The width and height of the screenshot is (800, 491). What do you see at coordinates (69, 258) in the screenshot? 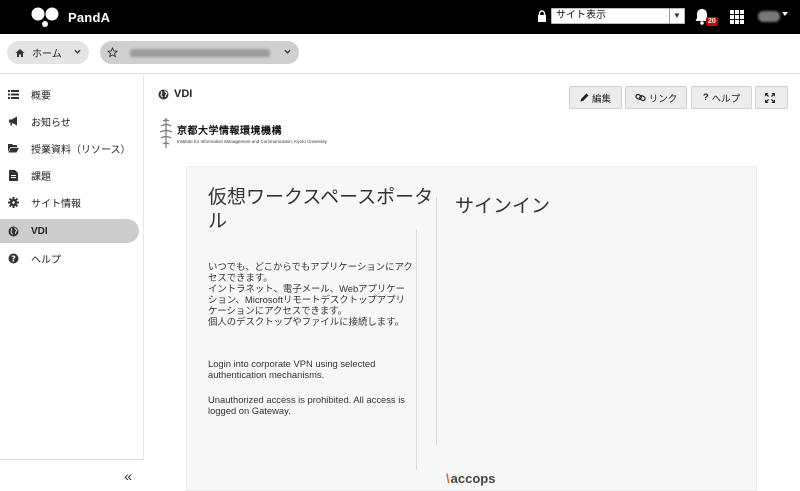
I see `sidebar-item-help: ? ヘルプ` at bounding box center [69, 258].